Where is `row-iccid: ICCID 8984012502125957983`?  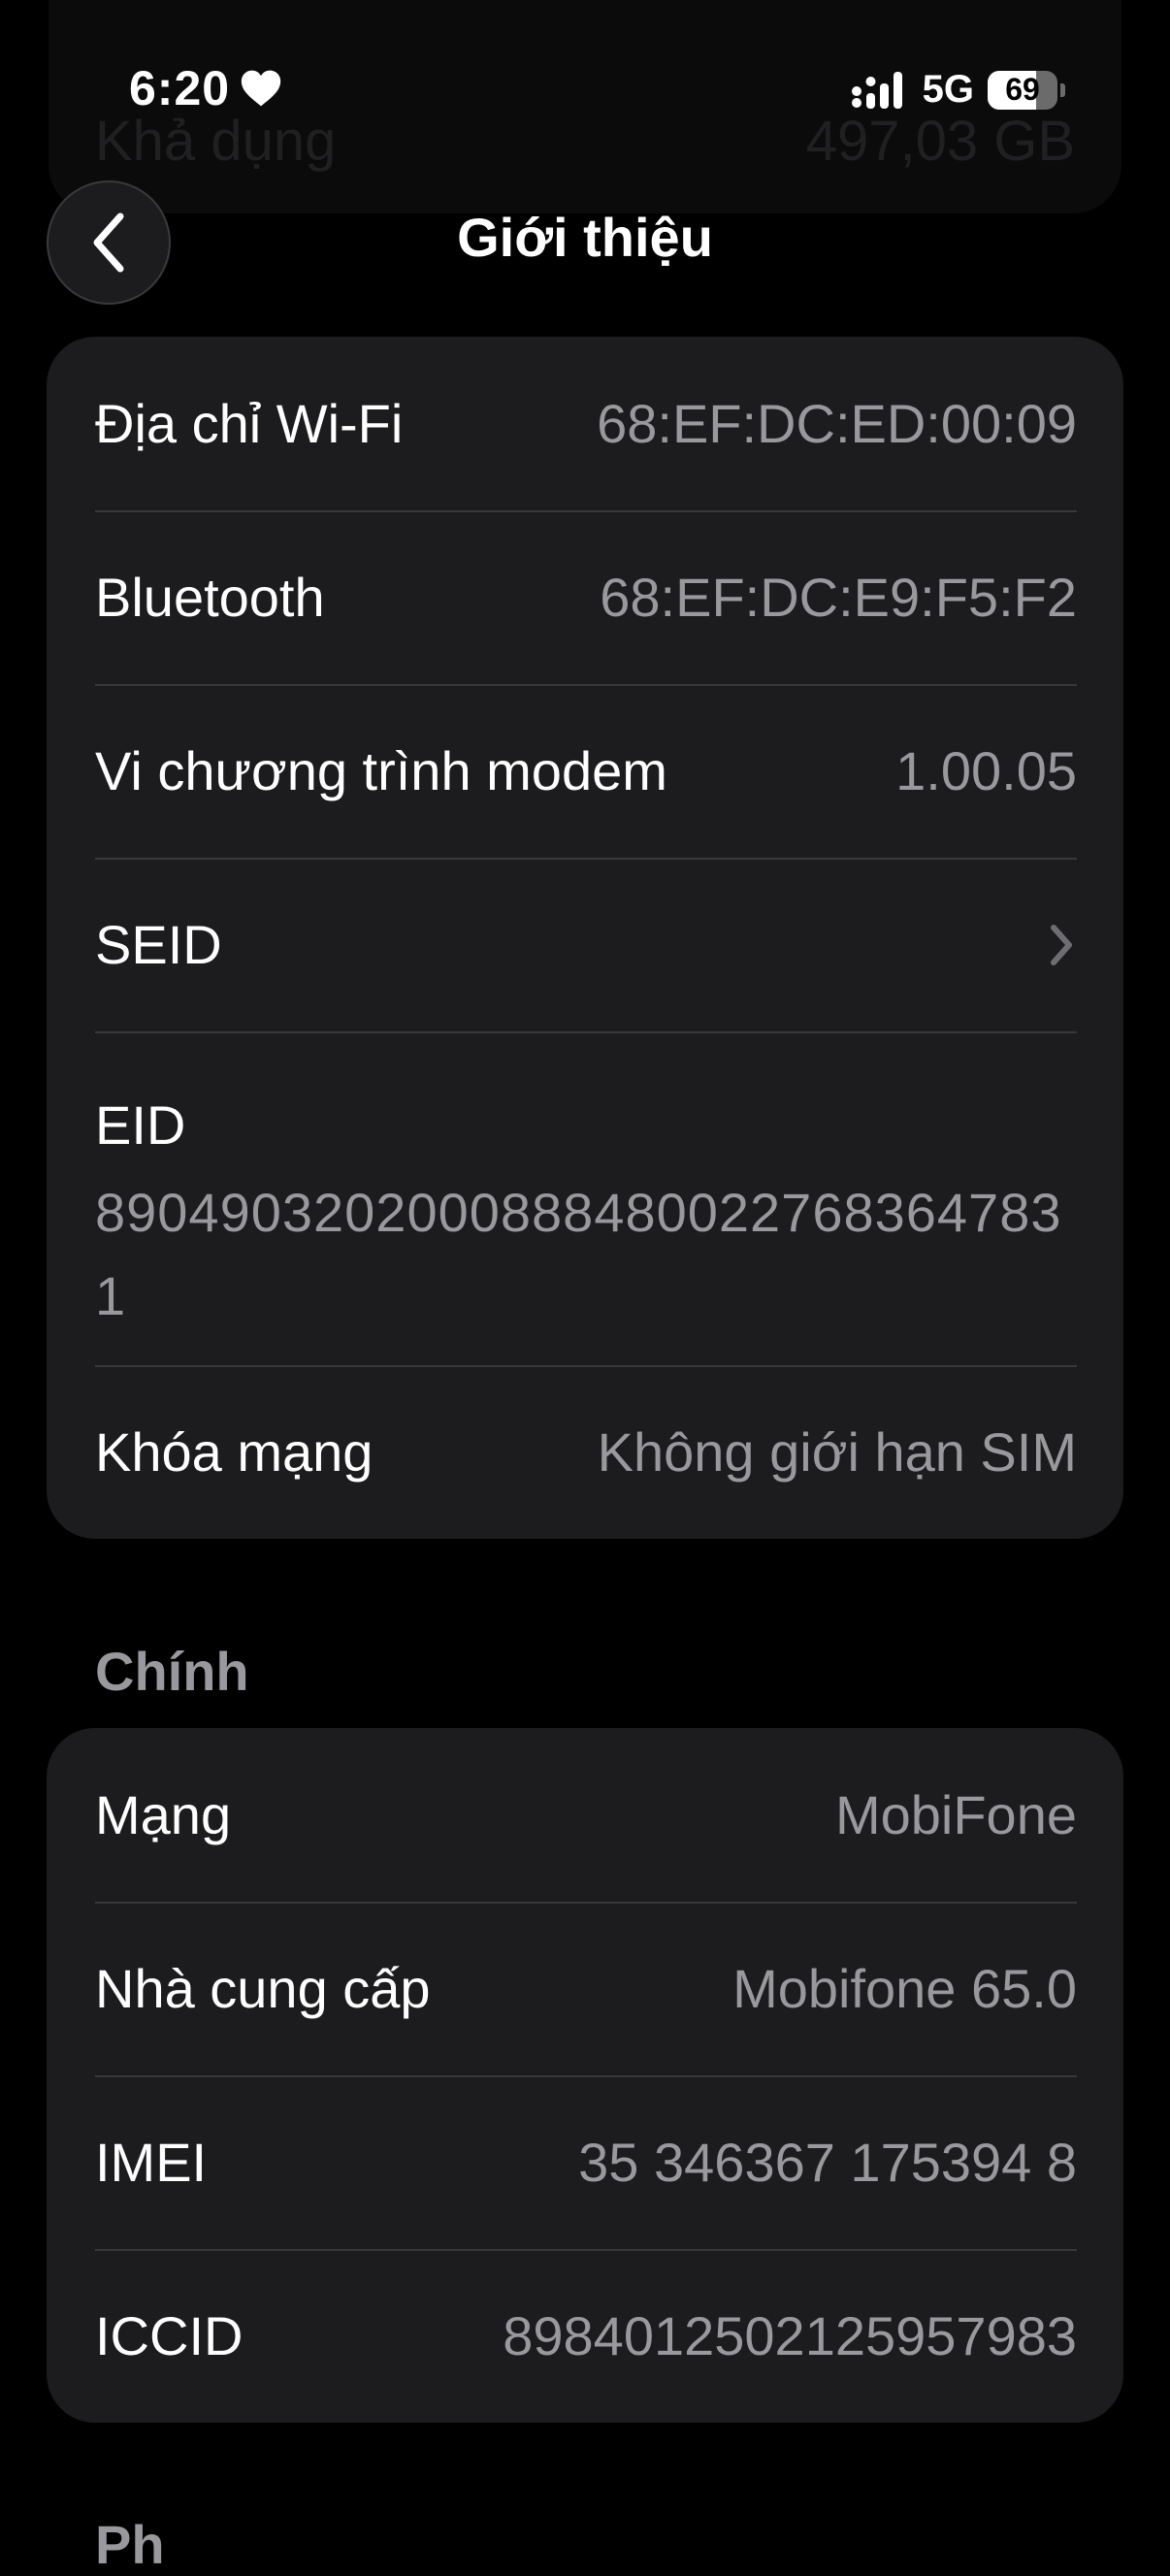
row-iccid: ICCID 8984012502125957983 is located at coordinates (585, 2336).